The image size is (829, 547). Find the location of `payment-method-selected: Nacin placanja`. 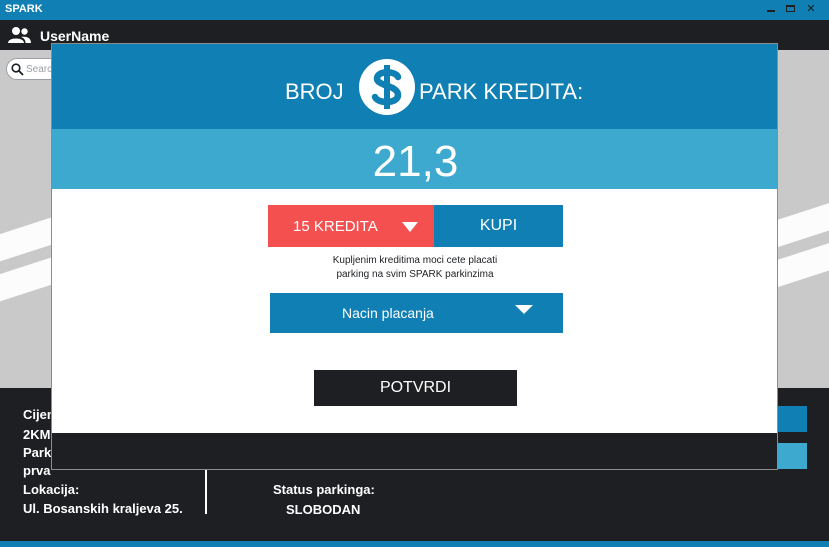

payment-method-selected: Nacin placanja is located at coordinates (388, 313).